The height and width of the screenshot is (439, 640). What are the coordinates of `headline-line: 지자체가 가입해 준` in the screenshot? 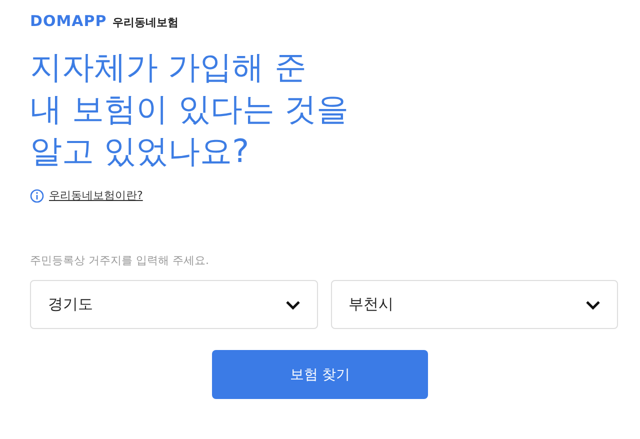 It's located at (169, 67).